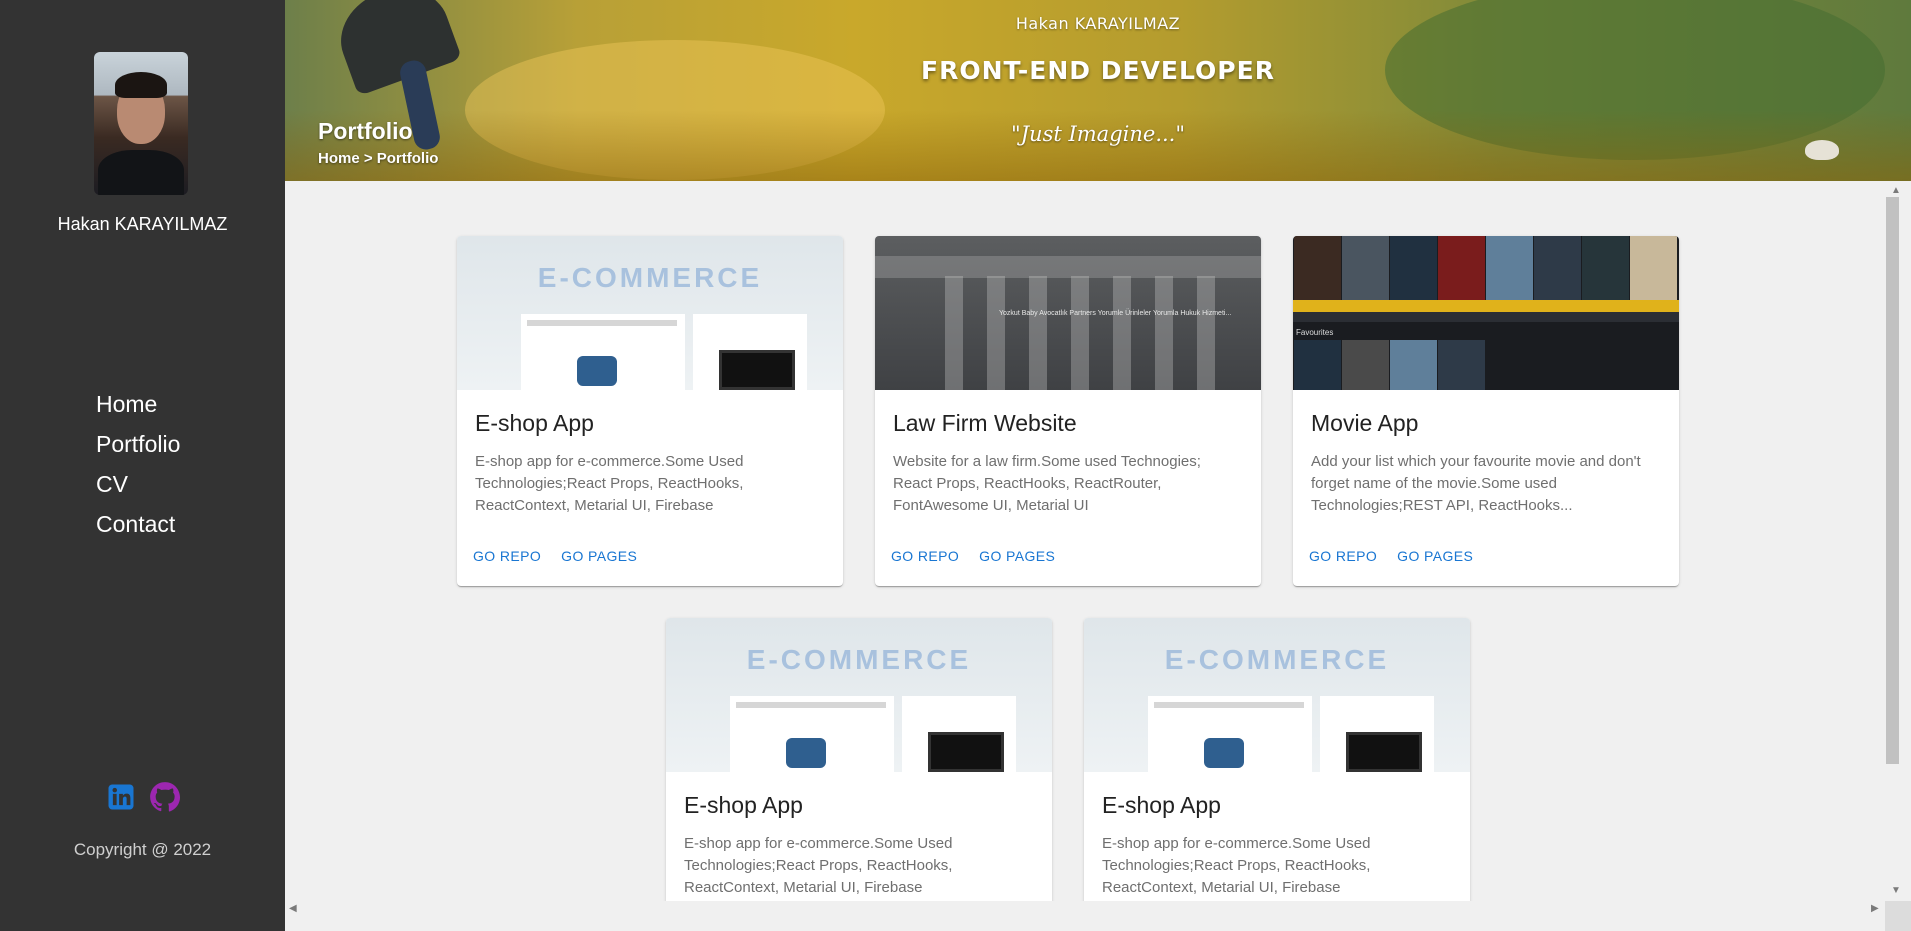 This screenshot has height=931, width=1911. What do you see at coordinates (1098, 134) in the screenshot?
I see `header-quote: "Just Imagine..."` at bounding box center [1098, 134].